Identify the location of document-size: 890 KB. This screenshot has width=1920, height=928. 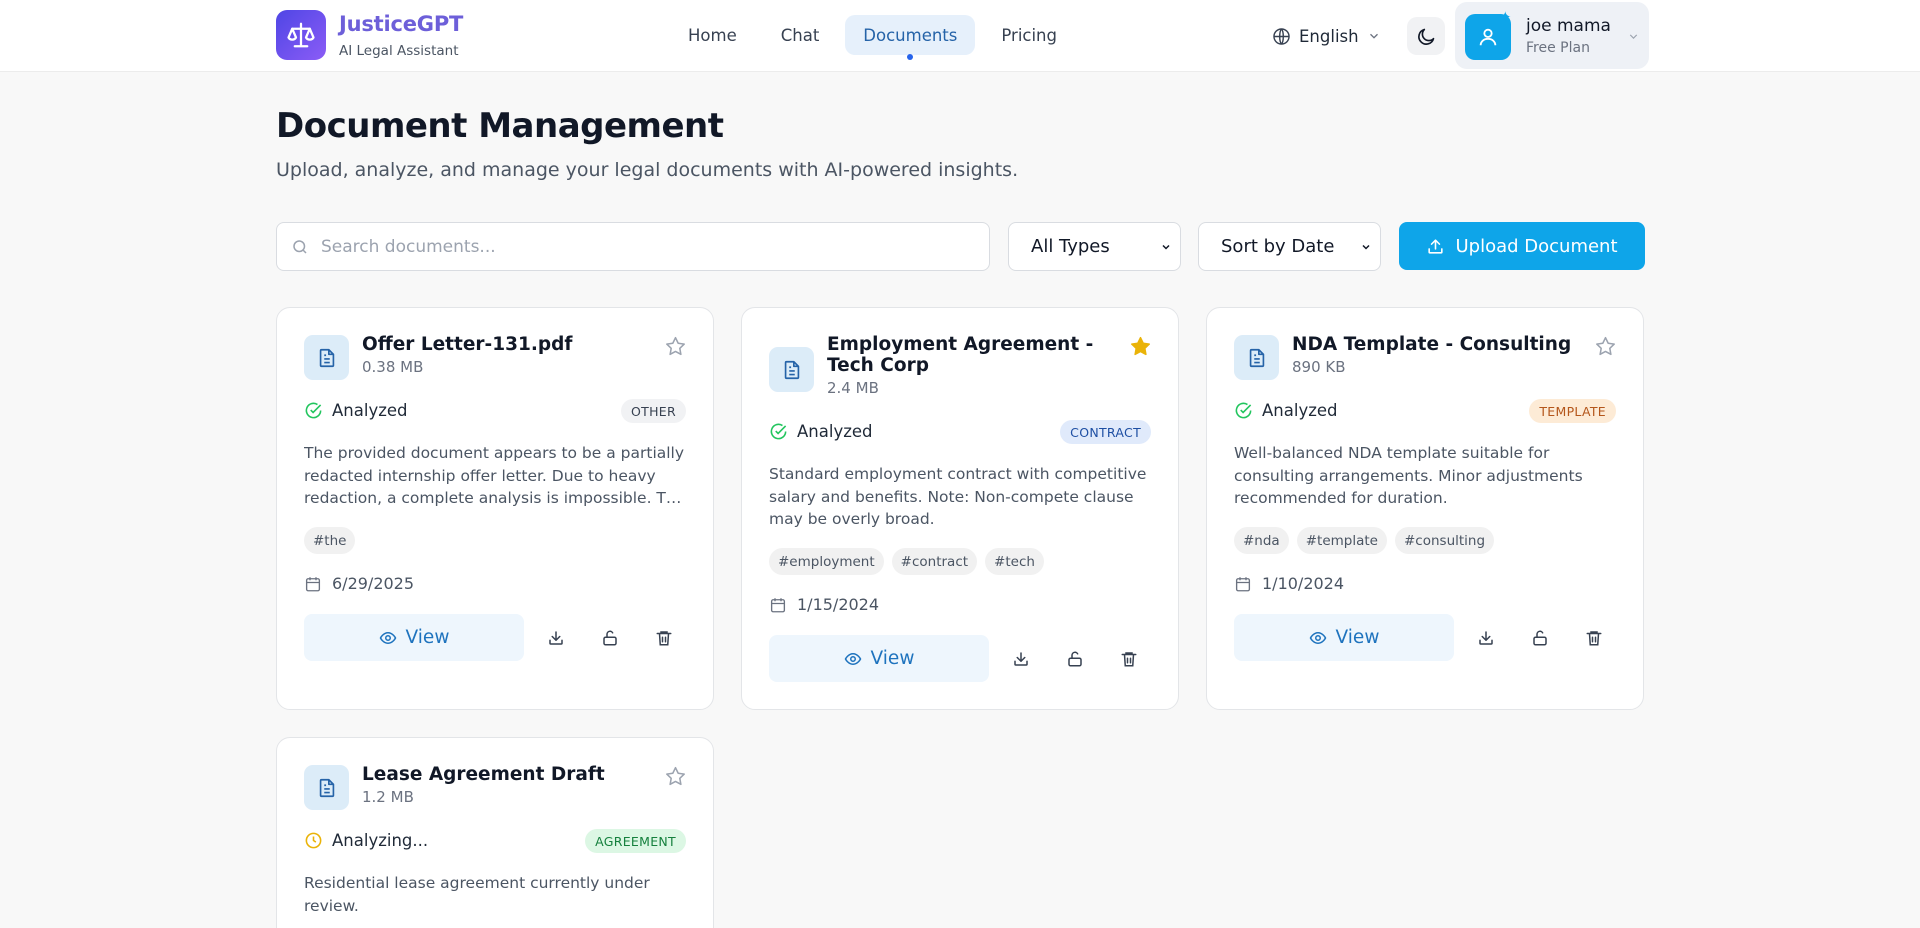
(1319, 367).